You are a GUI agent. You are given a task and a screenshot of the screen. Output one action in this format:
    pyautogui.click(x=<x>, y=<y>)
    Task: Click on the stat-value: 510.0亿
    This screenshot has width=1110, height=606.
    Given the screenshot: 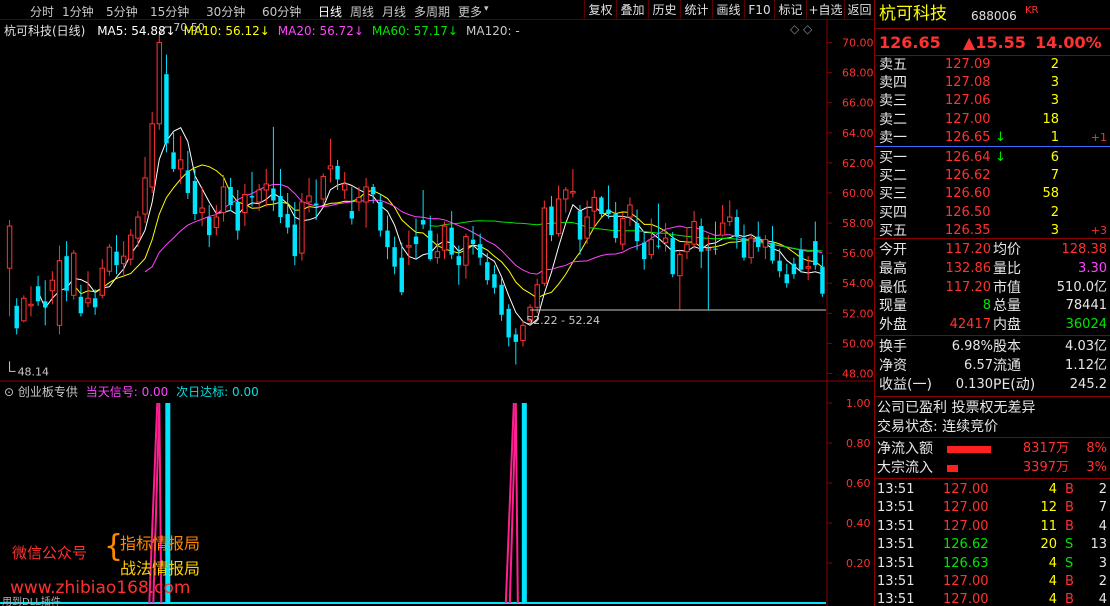 What is the action you would take?
    pyautogui.click(x=1081, y=287)
    